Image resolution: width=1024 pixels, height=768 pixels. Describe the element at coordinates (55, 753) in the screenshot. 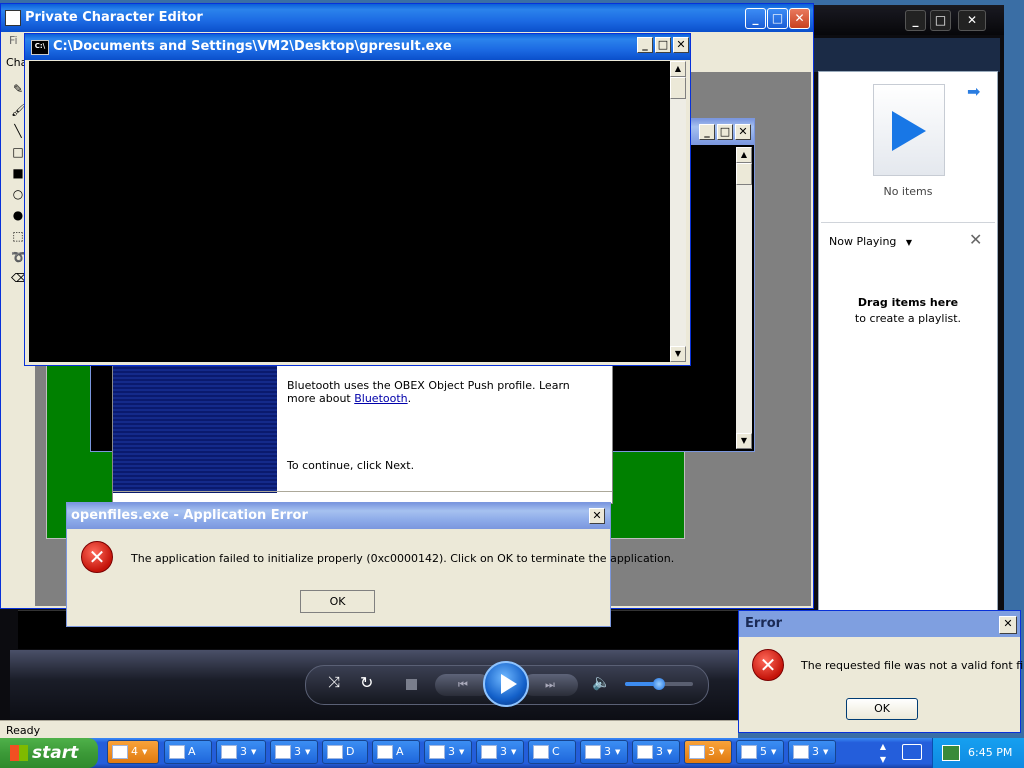

I see `start-label: start` at that location.